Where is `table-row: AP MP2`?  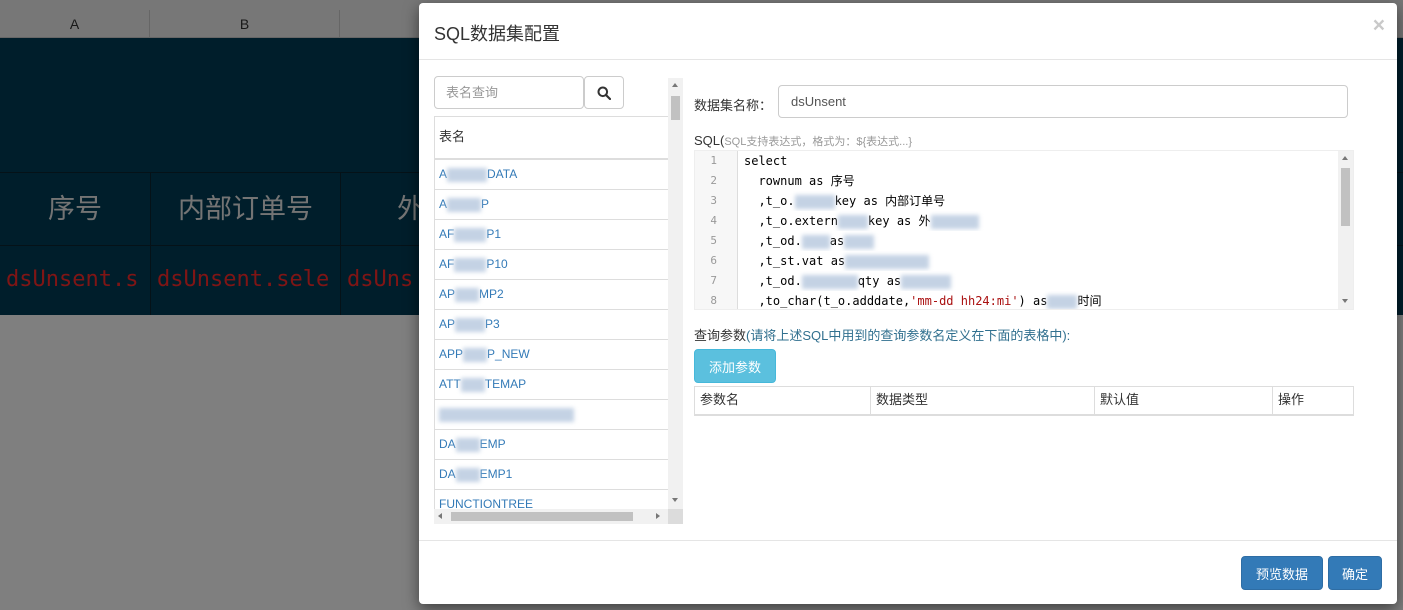
table-row: AP MP2 is located at coordinates (551, 295).